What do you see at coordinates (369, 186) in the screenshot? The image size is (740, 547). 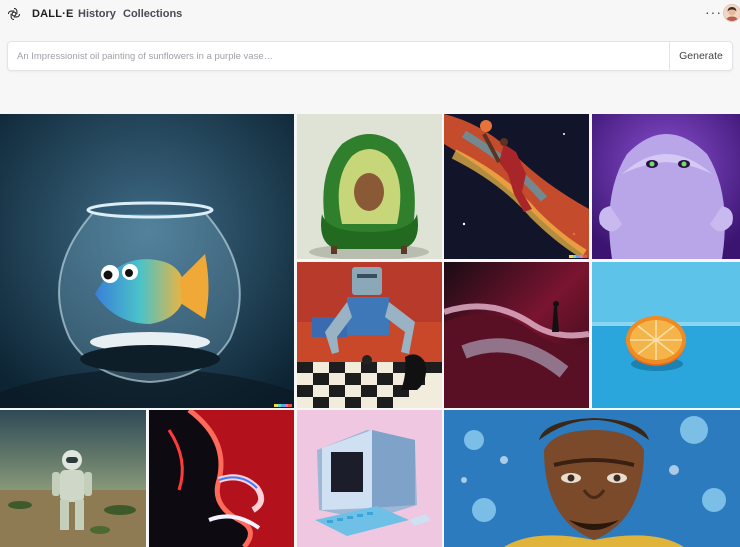 I see `gallery-image-avocado-armchair` at bounding box center [369, 186].